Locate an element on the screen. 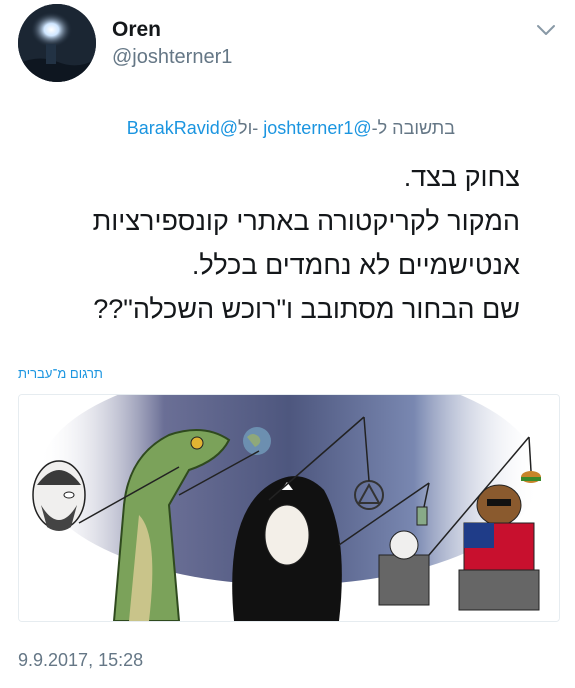 This screenshot has height=688, width=575. translate-link: תרגום מ־עברית is located at coordinates (60, 373).